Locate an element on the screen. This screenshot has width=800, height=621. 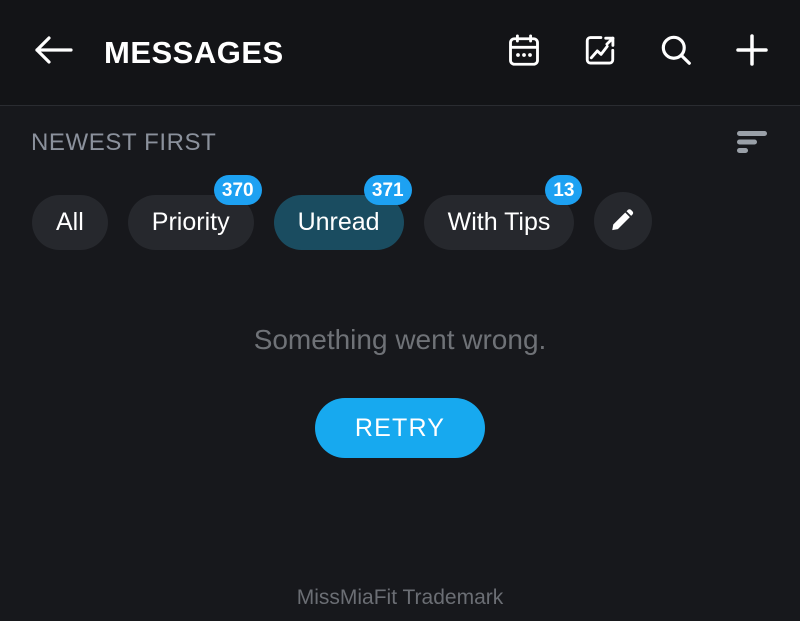
filter-chip-priority: Priority 370 is located at coordinates (194, 212).